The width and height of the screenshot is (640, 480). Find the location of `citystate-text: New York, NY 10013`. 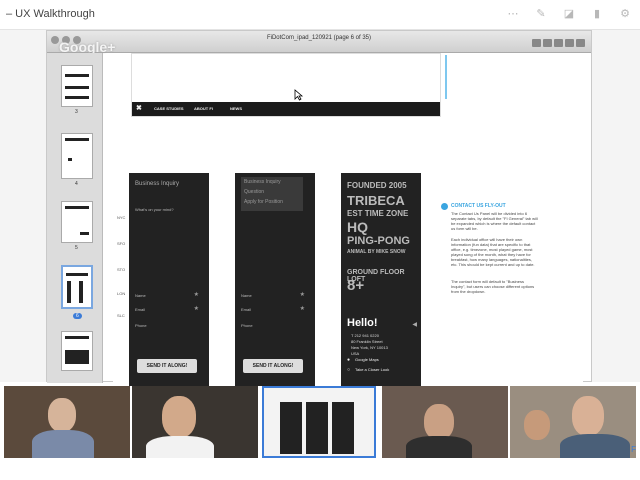

citystate-text: New York, NY 10013 is located at coordinates (369, 347).